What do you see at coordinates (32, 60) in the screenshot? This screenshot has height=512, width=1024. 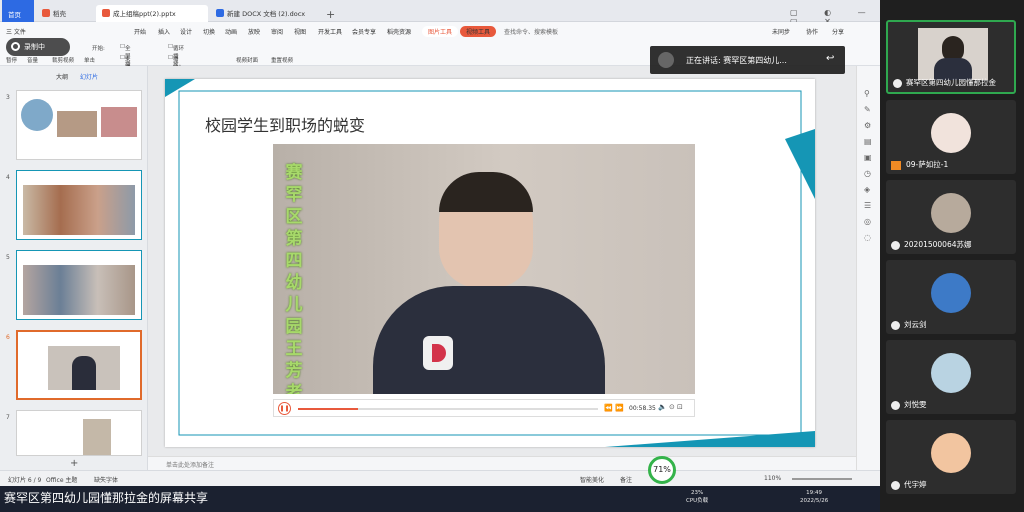 I see `volume-button: 音量` at bounding box center [32, 60].